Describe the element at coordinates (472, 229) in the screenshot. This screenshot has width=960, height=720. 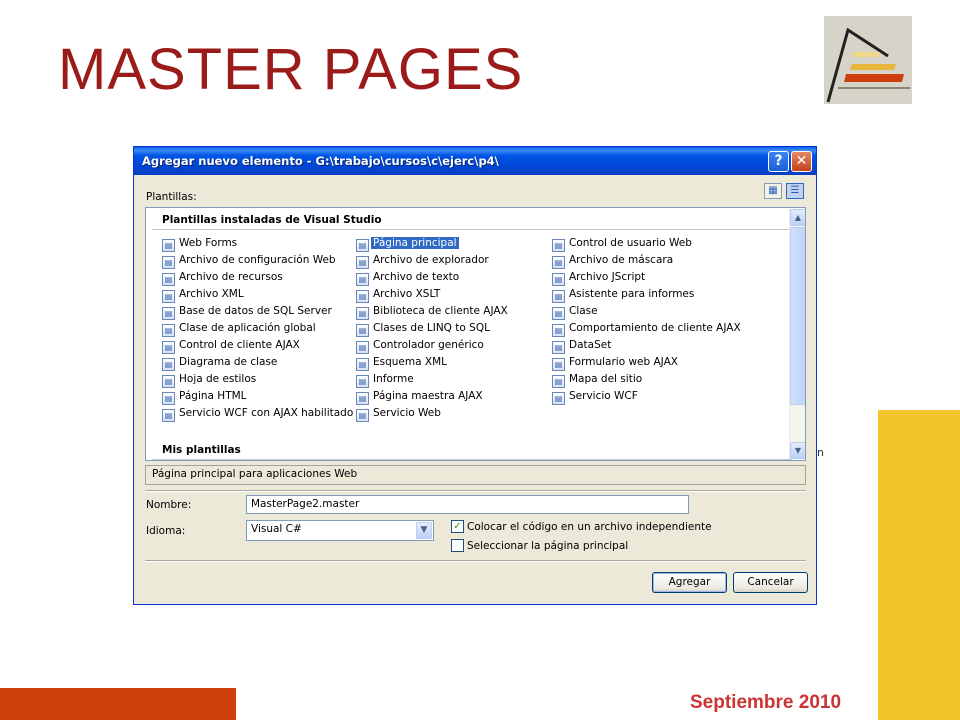
I see `group-divider` at that location.